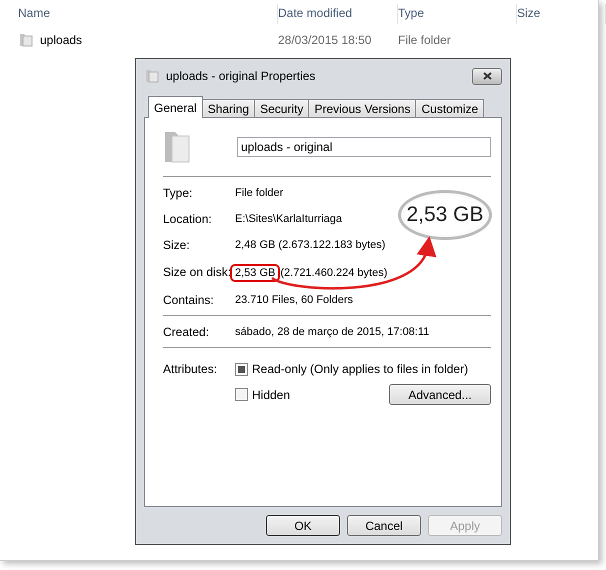  Describe the element at coordinates (178, 193) in the screenshot. I see `property-label: Type:` at that location.